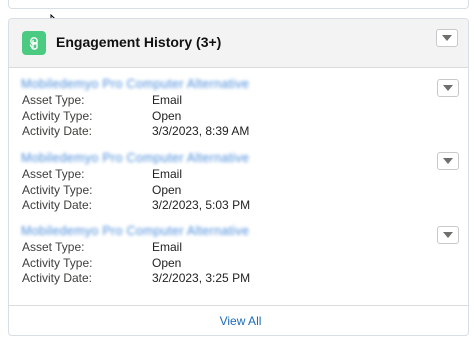 The width and height of the screenshot is (474, 347). What do you see at coordinates (201, 278) in the screenshot?
I see `field-value: 3/2/2023, 3:25 PM` at bounding box center [201, 278].